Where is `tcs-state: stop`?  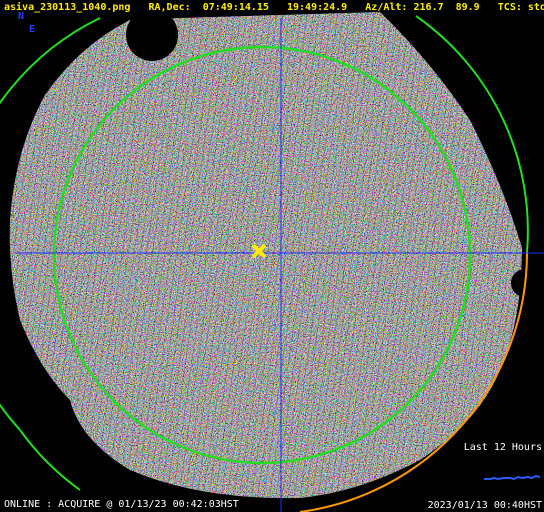 tcs-state: stop is located at coordinates (535, 7).